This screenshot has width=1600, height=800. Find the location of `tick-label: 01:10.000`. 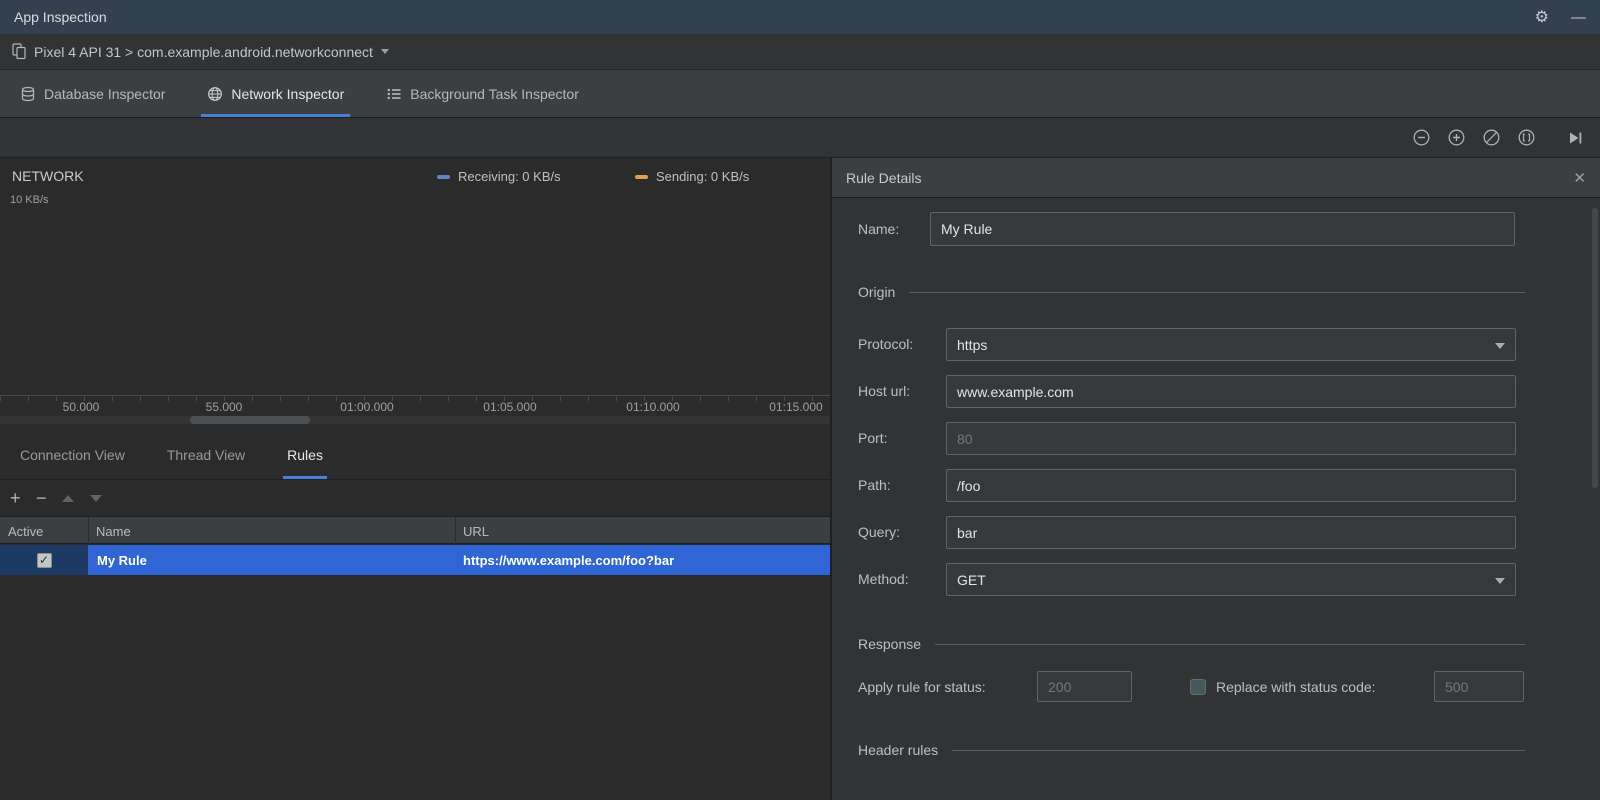

tick-label: 01:10.000 is located at coordinates (653, 407).